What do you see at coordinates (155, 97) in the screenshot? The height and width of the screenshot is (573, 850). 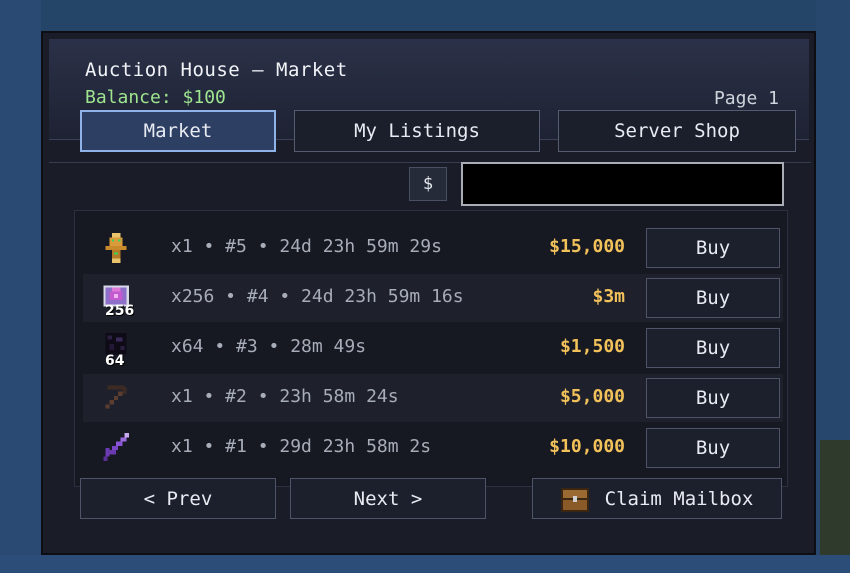 I see `balance-label: Balance: $100` at bounding box center [155, 97].